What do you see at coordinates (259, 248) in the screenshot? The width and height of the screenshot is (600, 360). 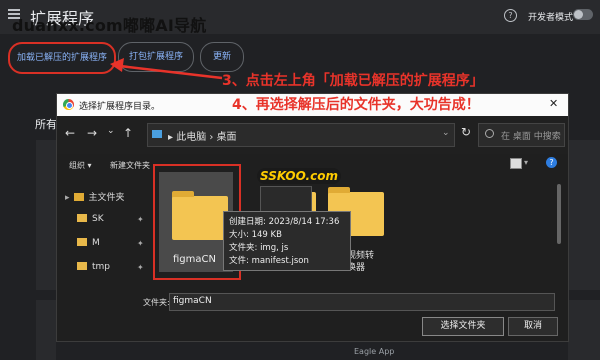 I see `tooltip-folders: 文件夹: img, js` at bounding box center [259, 248].